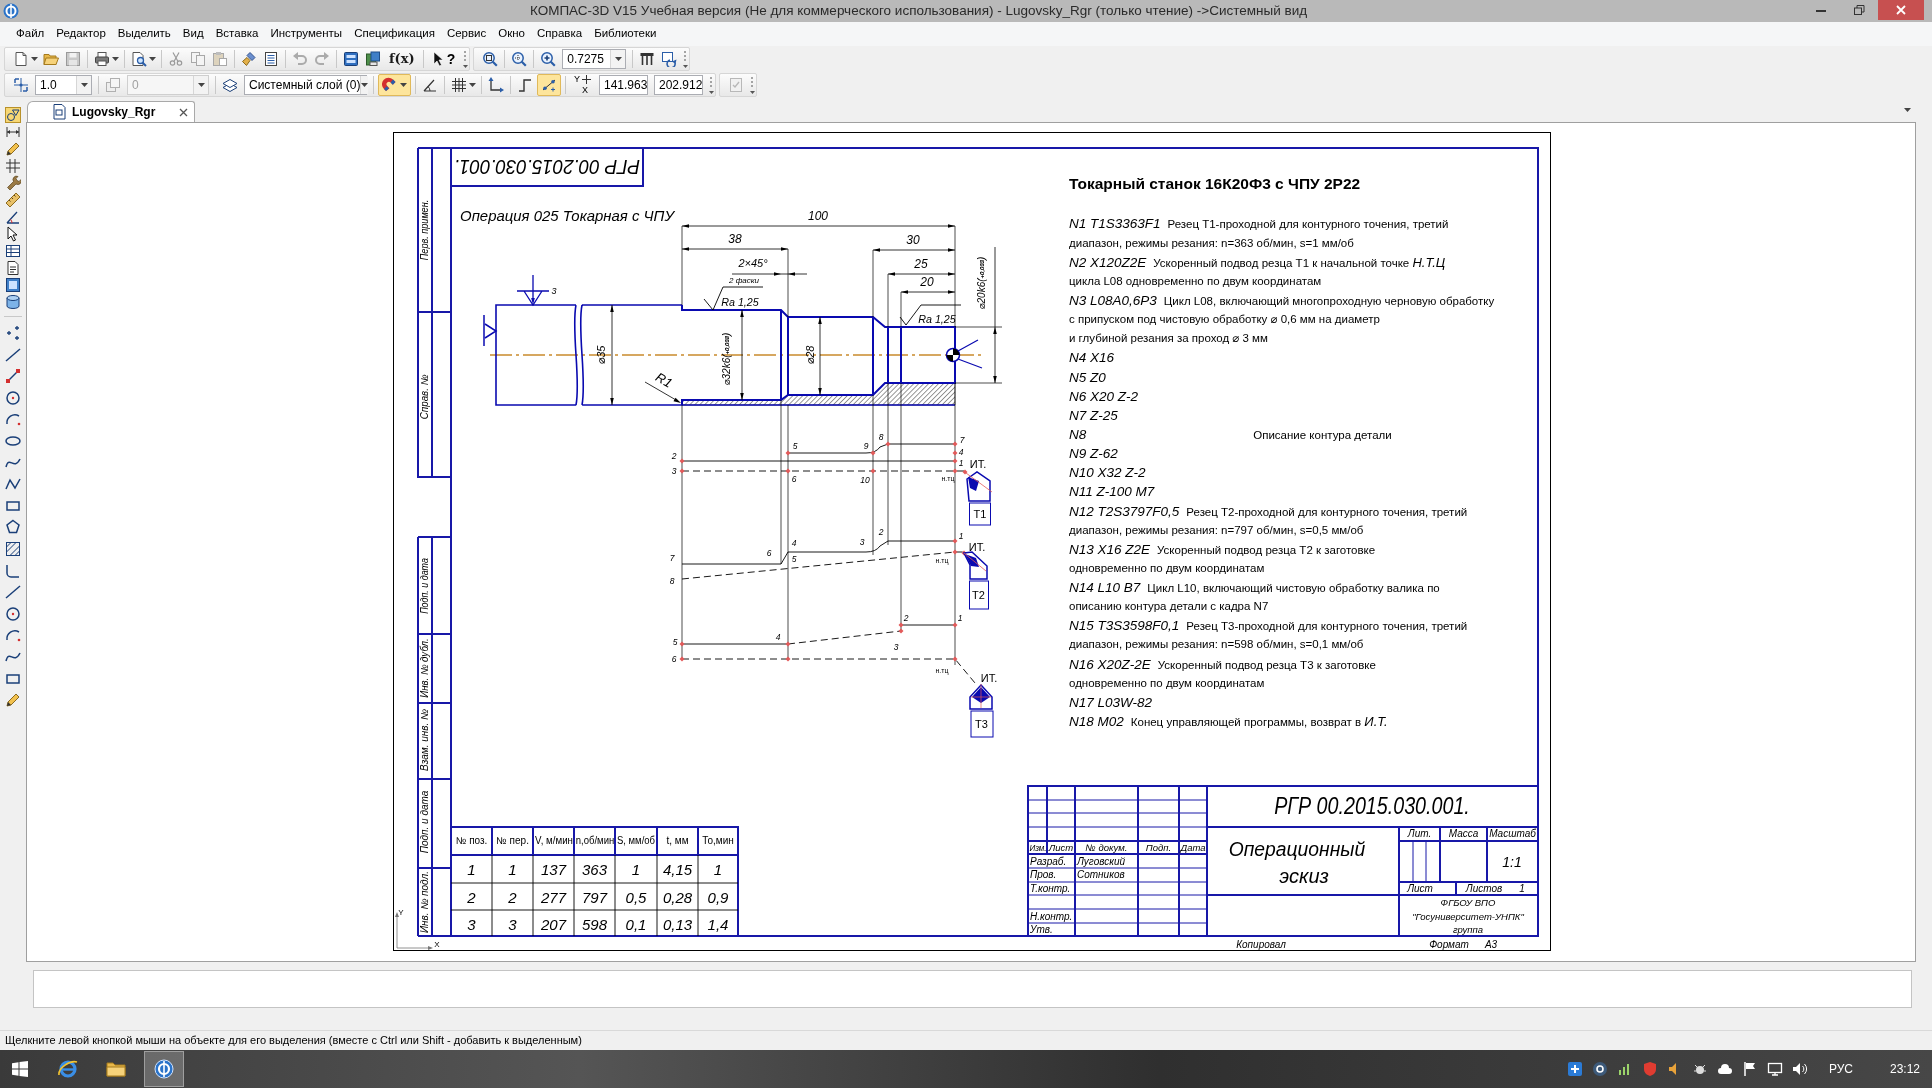 The image size is (1932, 1088). I want to click on volume-icon, so click(1799, 1069).